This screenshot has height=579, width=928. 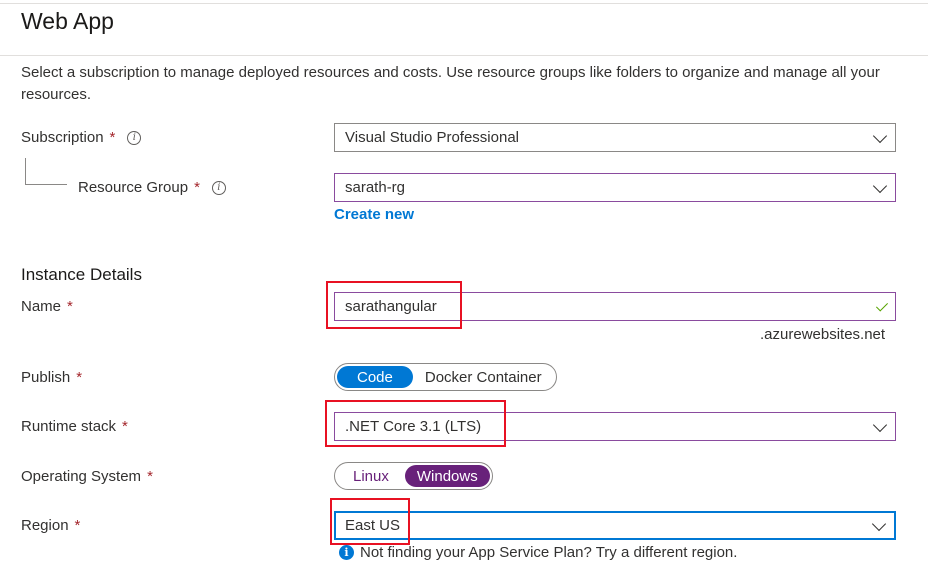 What do you see at coordinates (615, 137) in the screenshot?
I see `subscription-dropdown: Visual Studio Professional` at bounding box center [615, 137].